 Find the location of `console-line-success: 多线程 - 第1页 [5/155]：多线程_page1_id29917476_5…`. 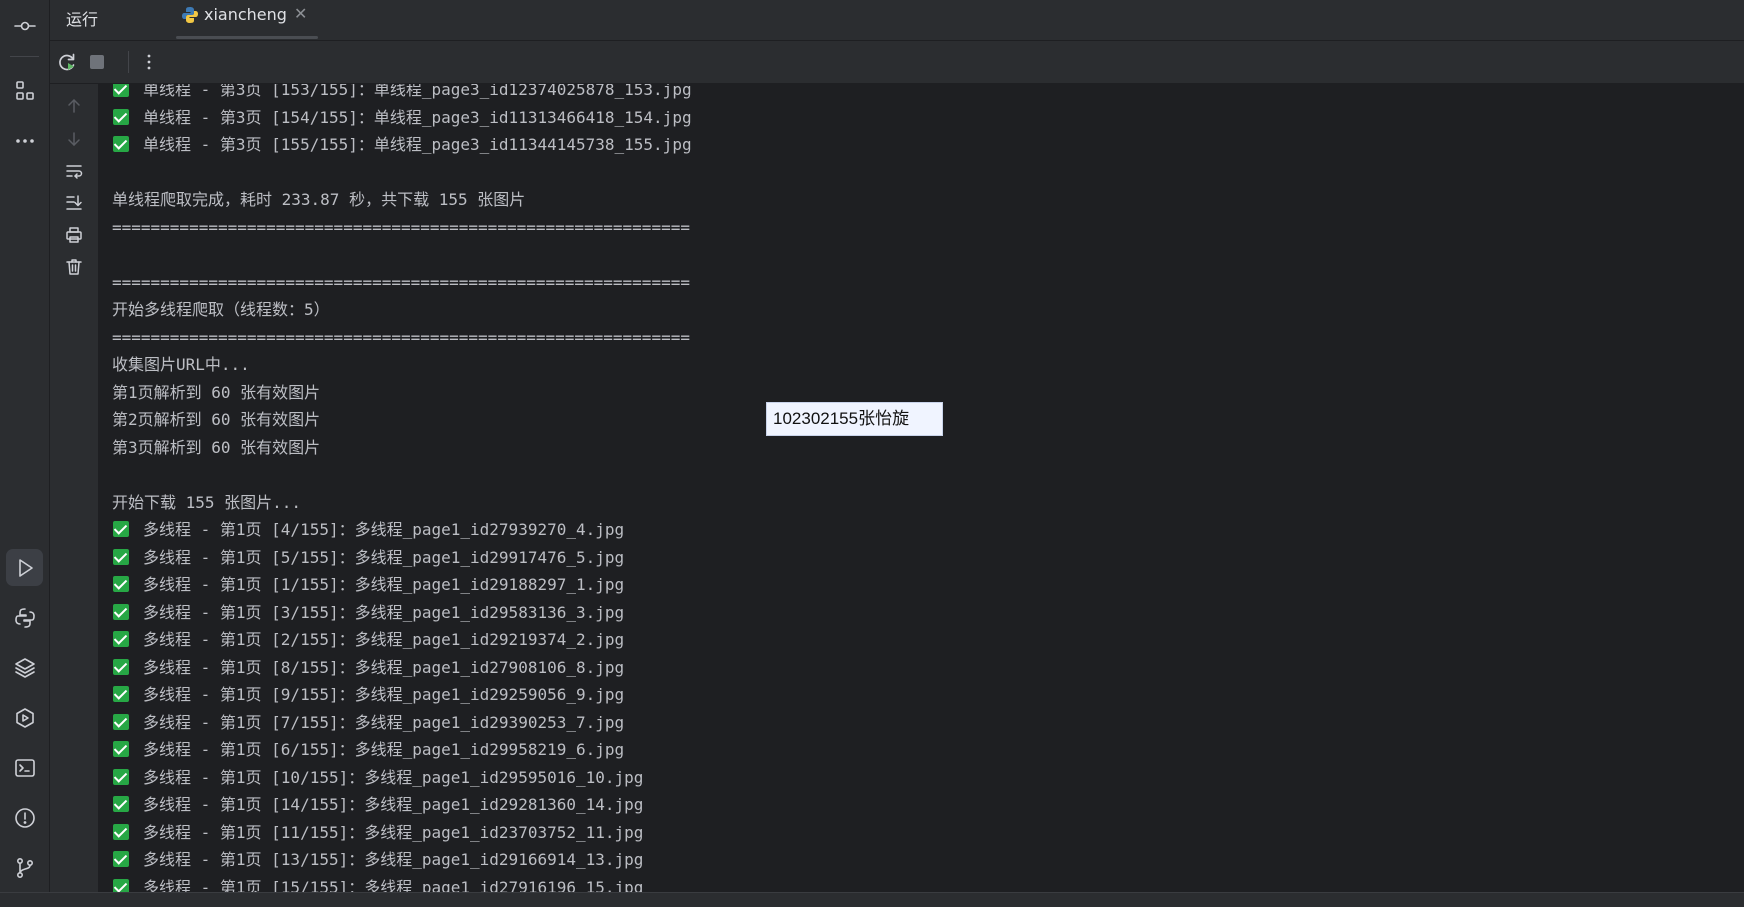

console-line-success: 多线程 - 第1页 [5/155]：多线程_page1_id29917476_5… is located at coordinates (368, 557).